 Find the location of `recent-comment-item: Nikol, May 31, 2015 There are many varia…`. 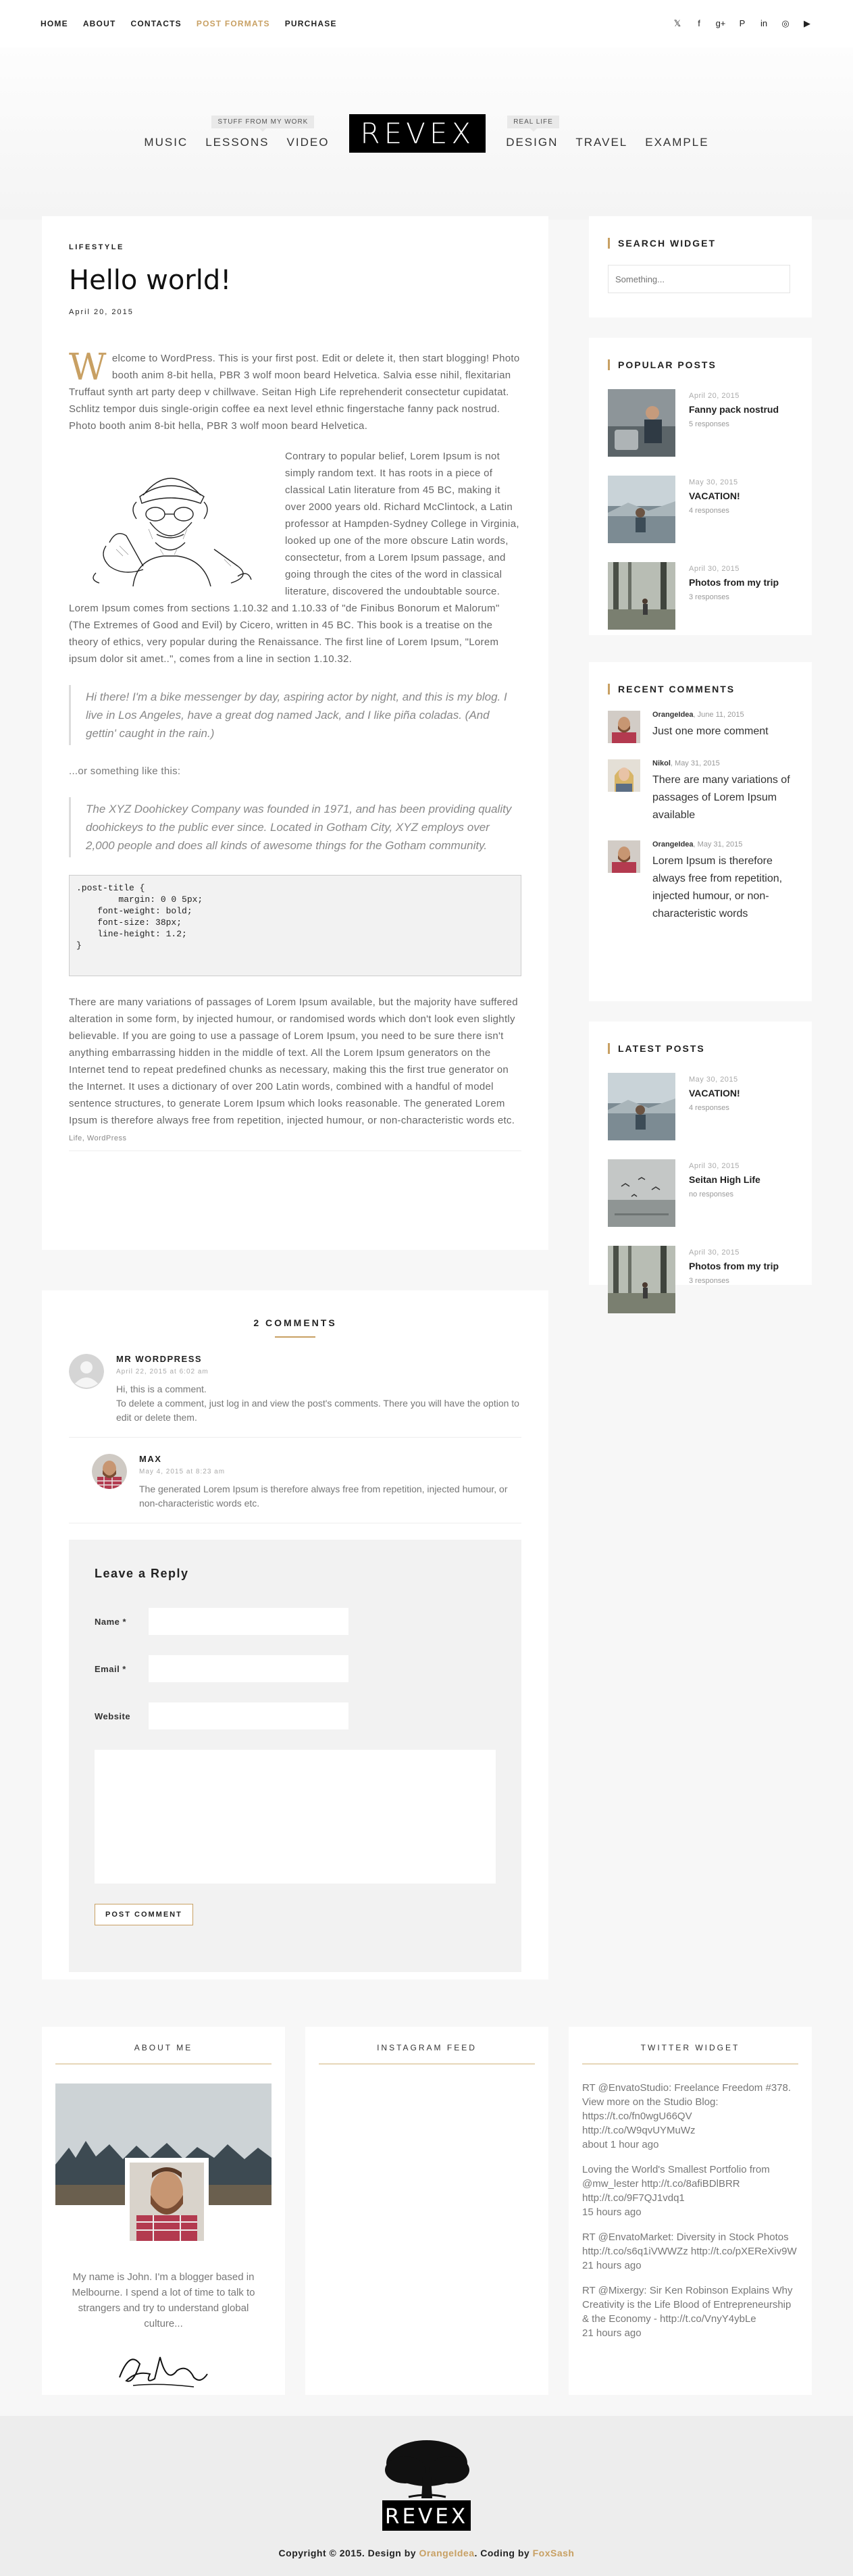

recent-comment-item: Nikol, May 31, 2015 There are many varia… is located at coordinates (700, 791).